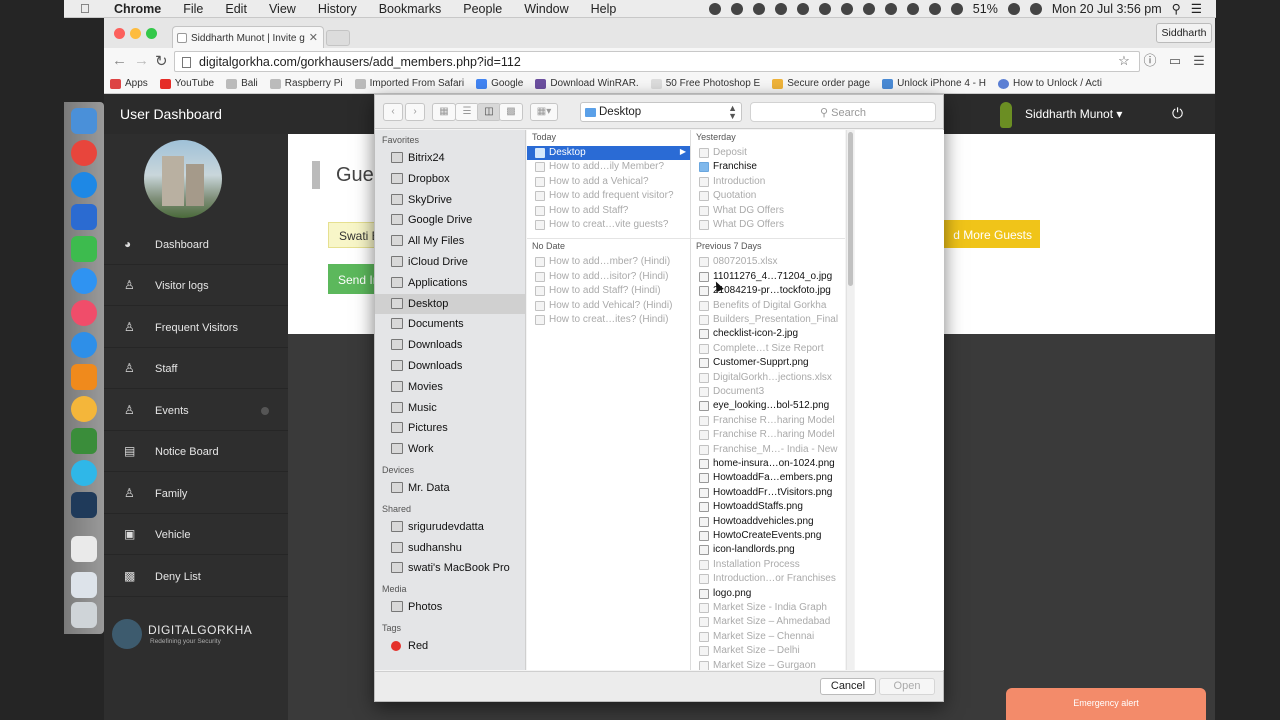  Describe the element at coordinates (1106, 704) in the screenshot. I see `emergency-alert-button: Emergency alert` at that location.